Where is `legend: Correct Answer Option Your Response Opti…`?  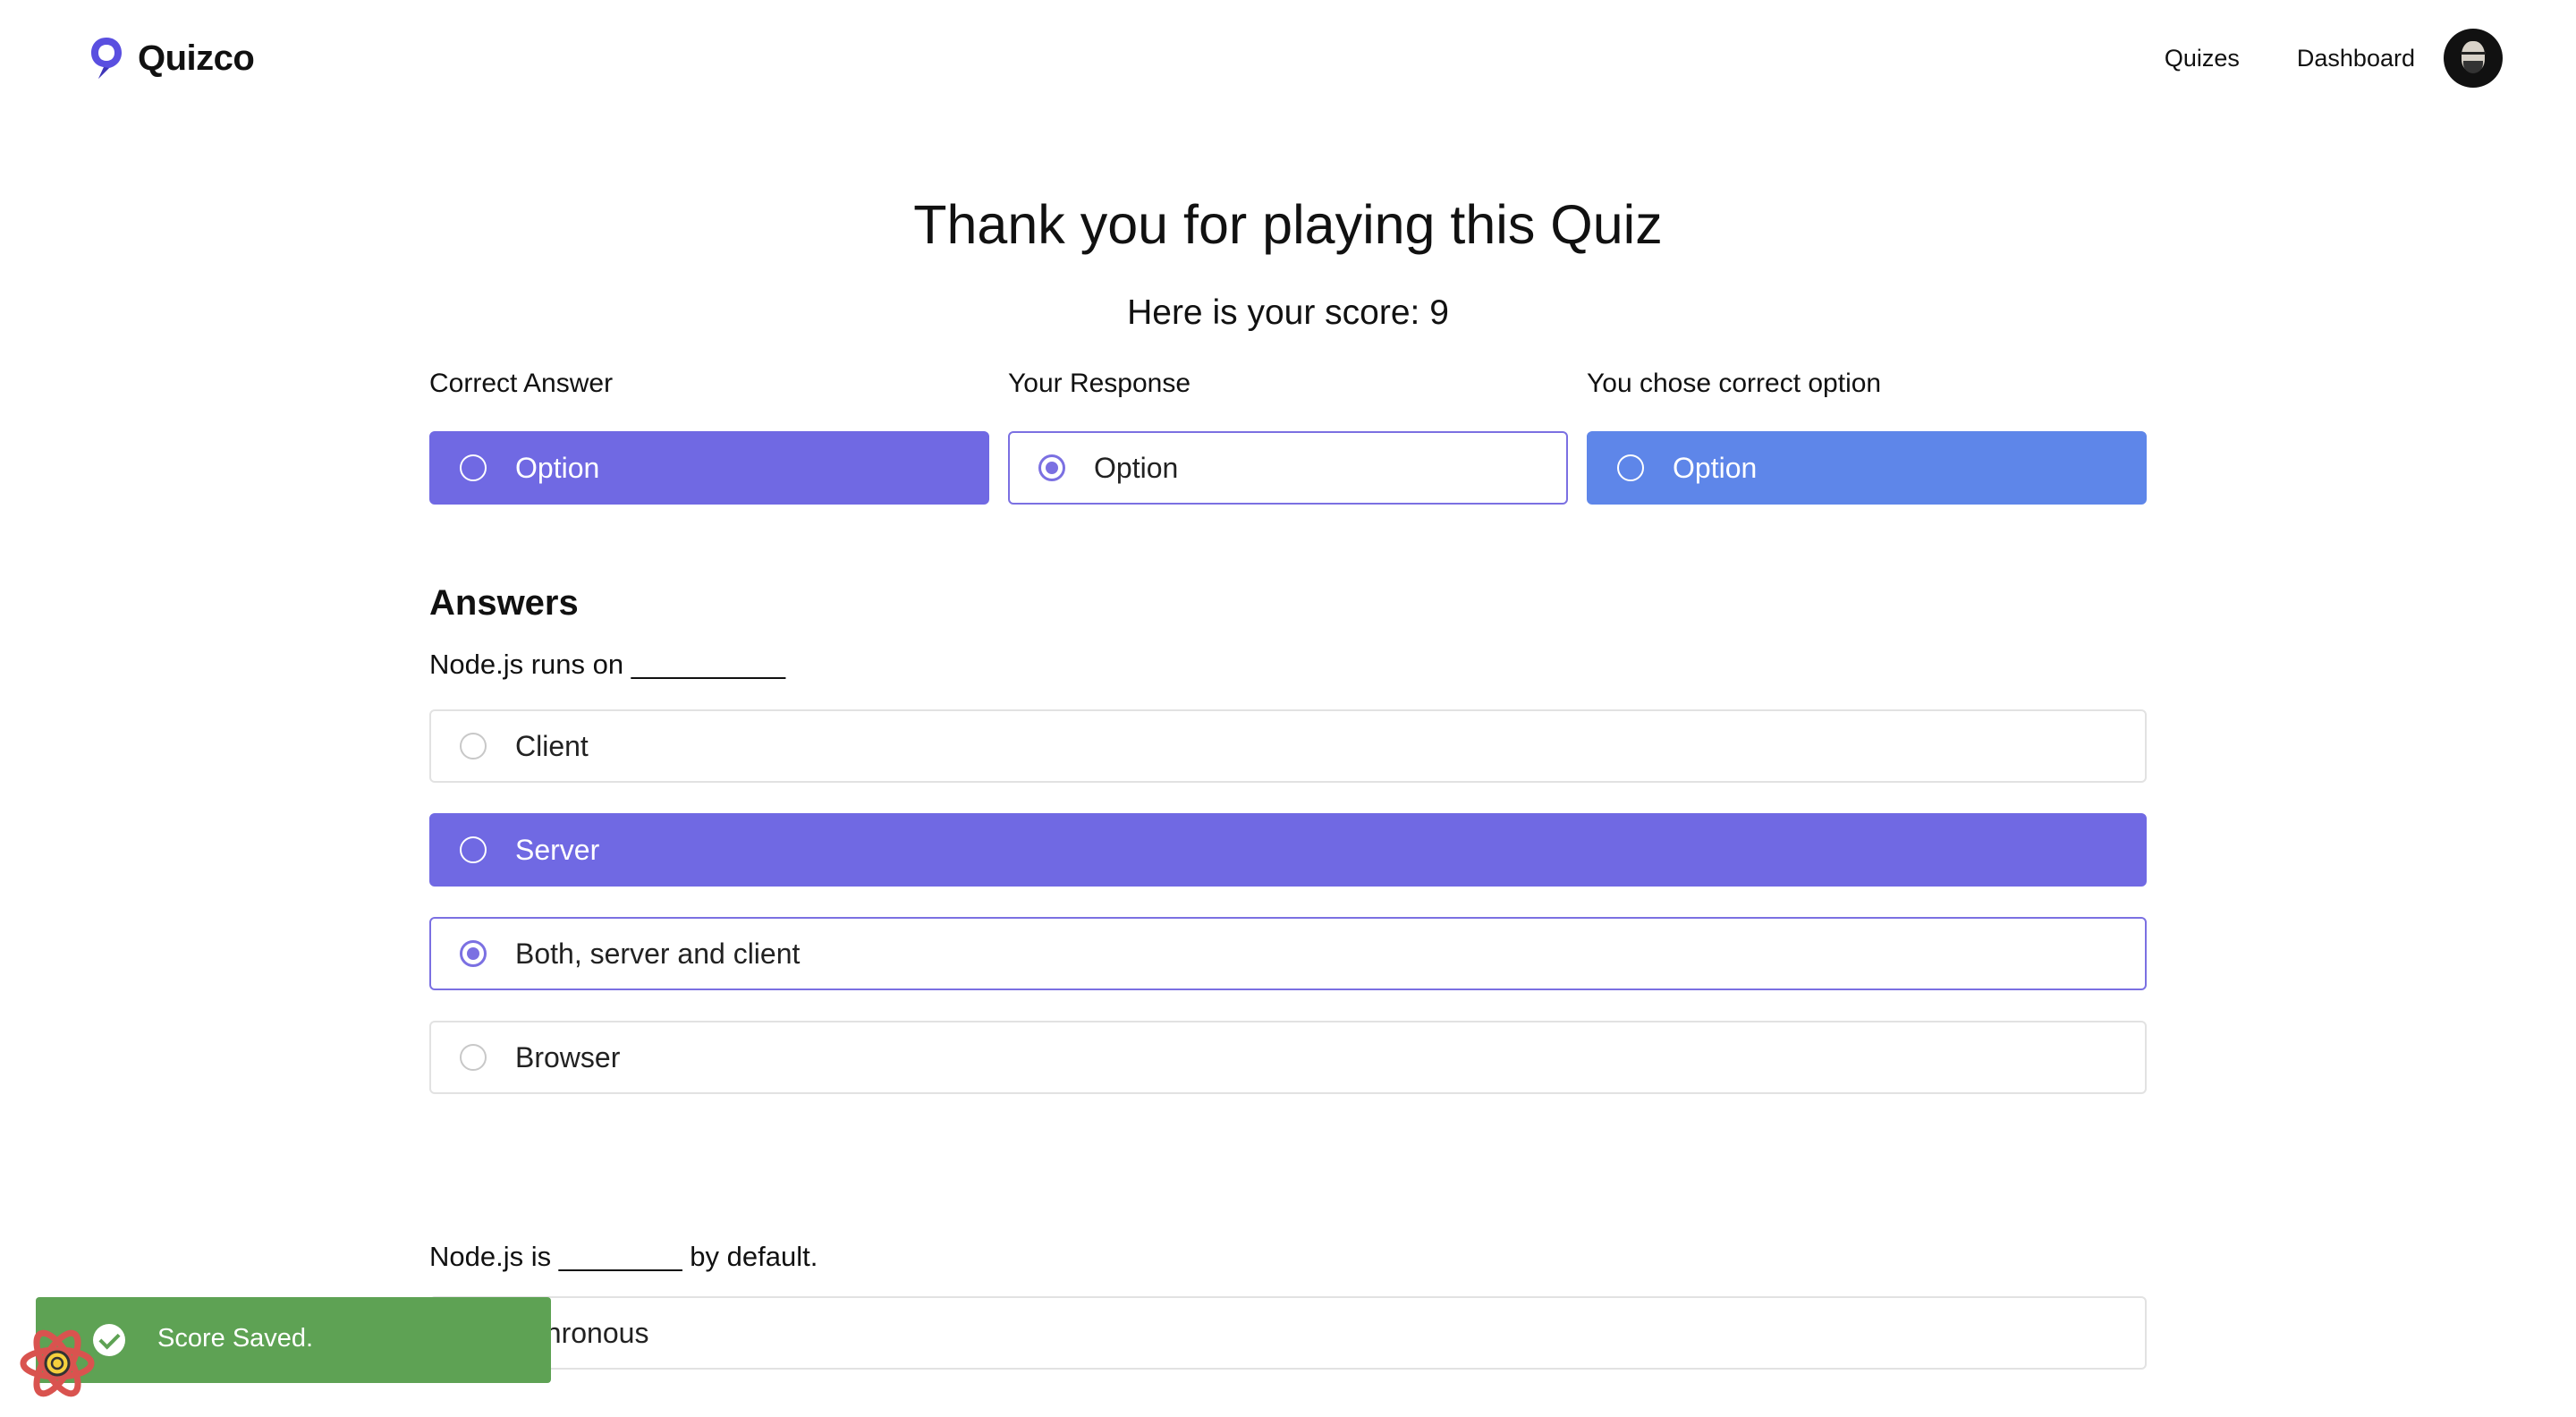 legend: Correct Answer Option Your Response Opti… is located at coordinates (1288, 437).